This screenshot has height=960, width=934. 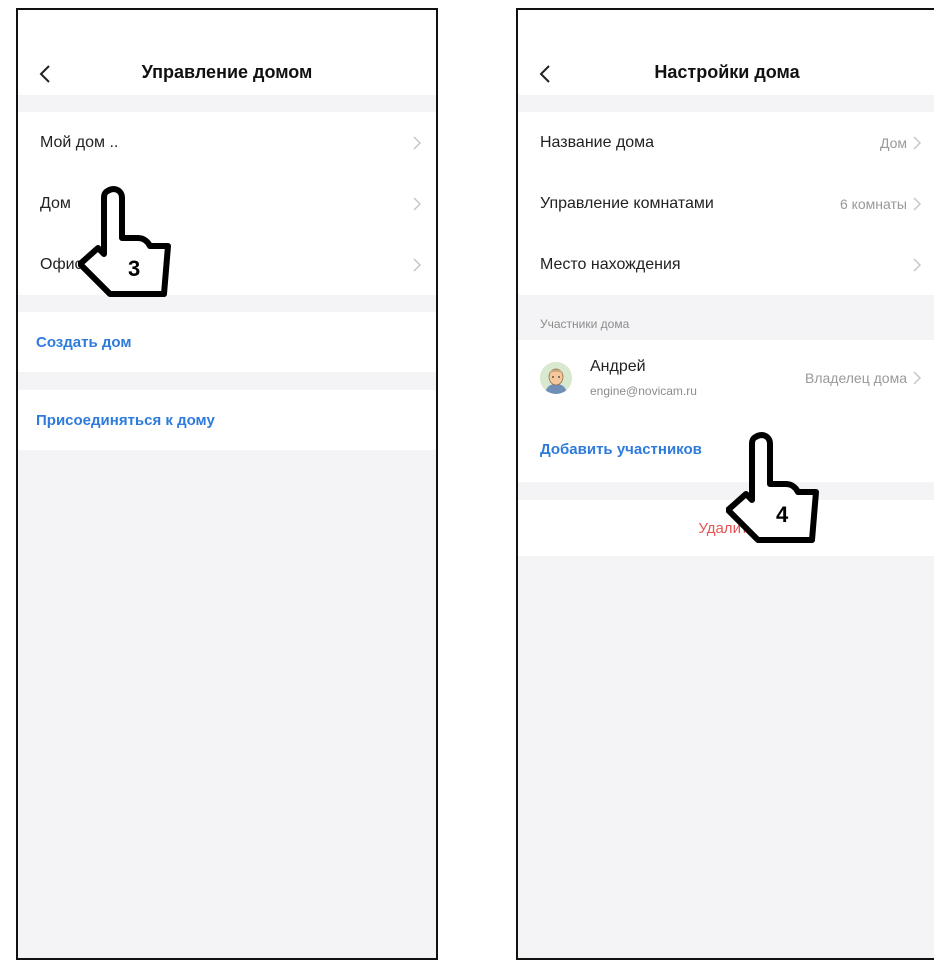 What do you see at coordinates (618, 366) in the screenshot?
I see `member-name: Андрей` at bounding box center [618, 366].